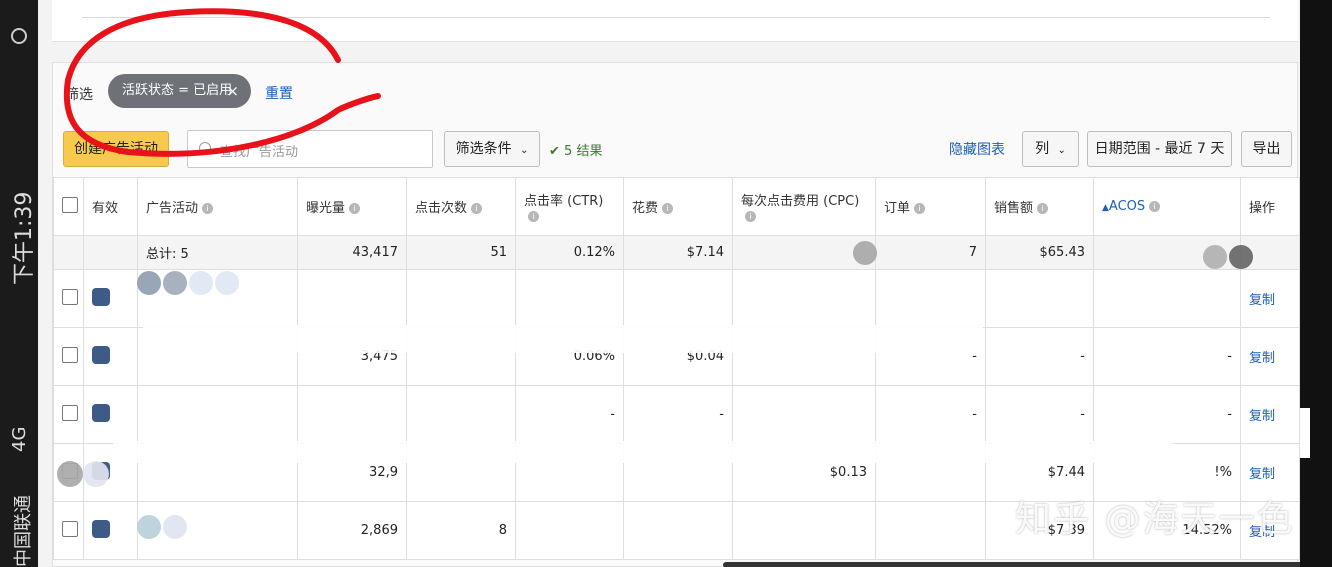  I want to click on export-button: 导出, so click(1266, 149).